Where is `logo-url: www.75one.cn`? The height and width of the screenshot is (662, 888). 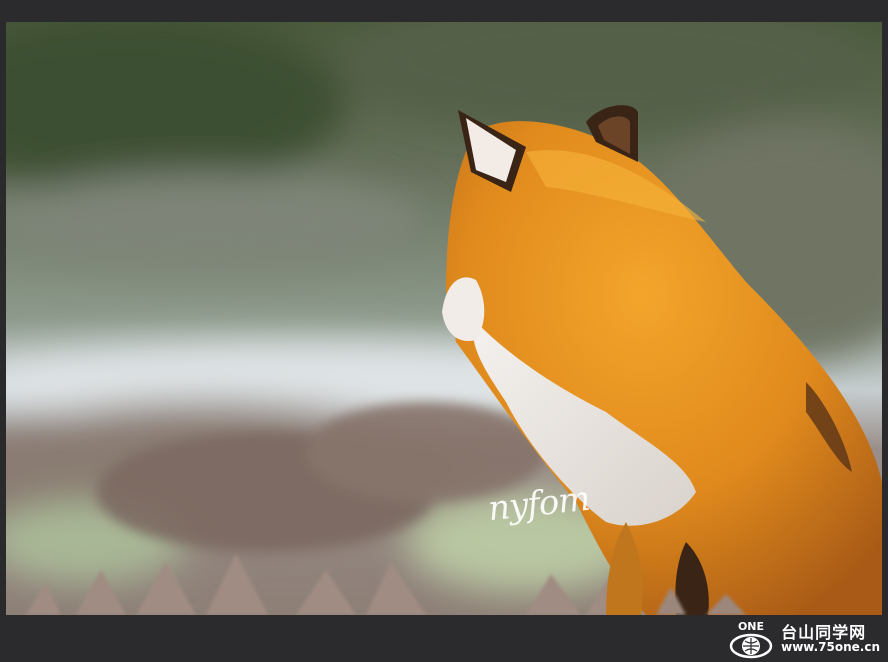 logo-url: www.75one.cn is located at coordinates (830, 647).